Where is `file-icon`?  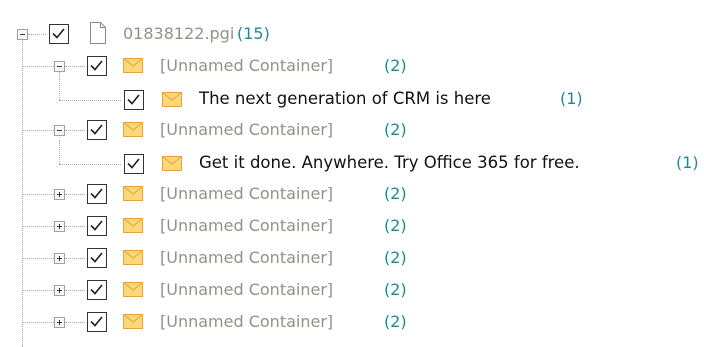
file-icon is located at coordinates (98, 33).